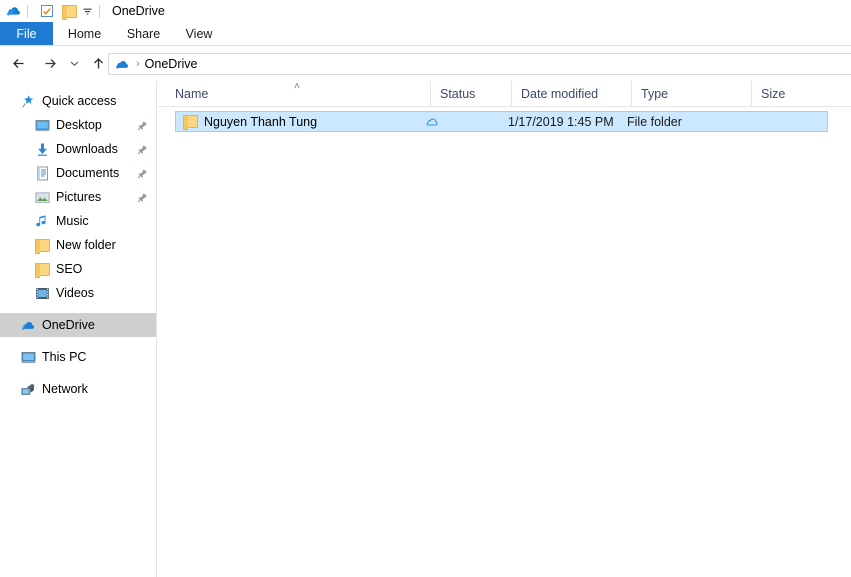 The height and width of the screenshot is (577, 851). What do you see at coordinates (42, 221) in the screenshot?
I see `music-icon` at bounding box center [42, 221].